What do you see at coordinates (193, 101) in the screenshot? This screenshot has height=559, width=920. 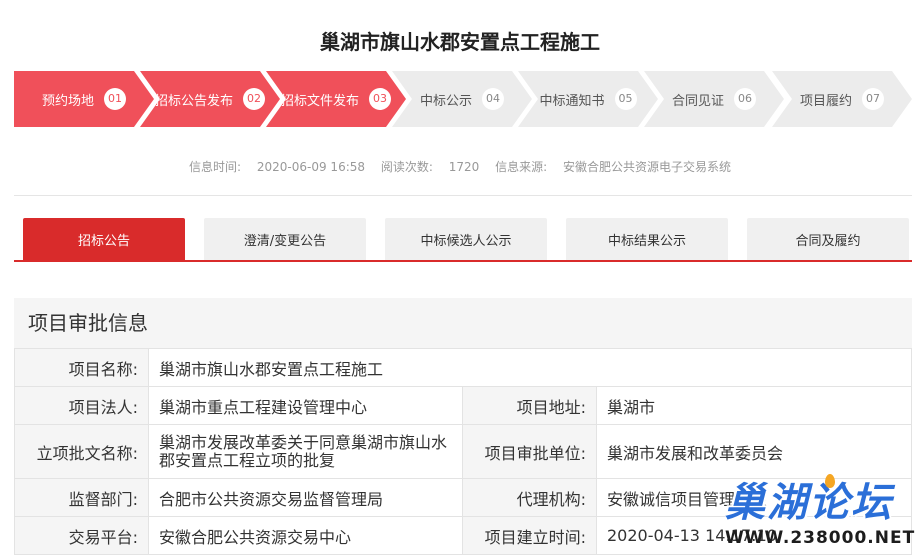 I see `step-label: 招标公告发布` at bounding box center [193, 101].